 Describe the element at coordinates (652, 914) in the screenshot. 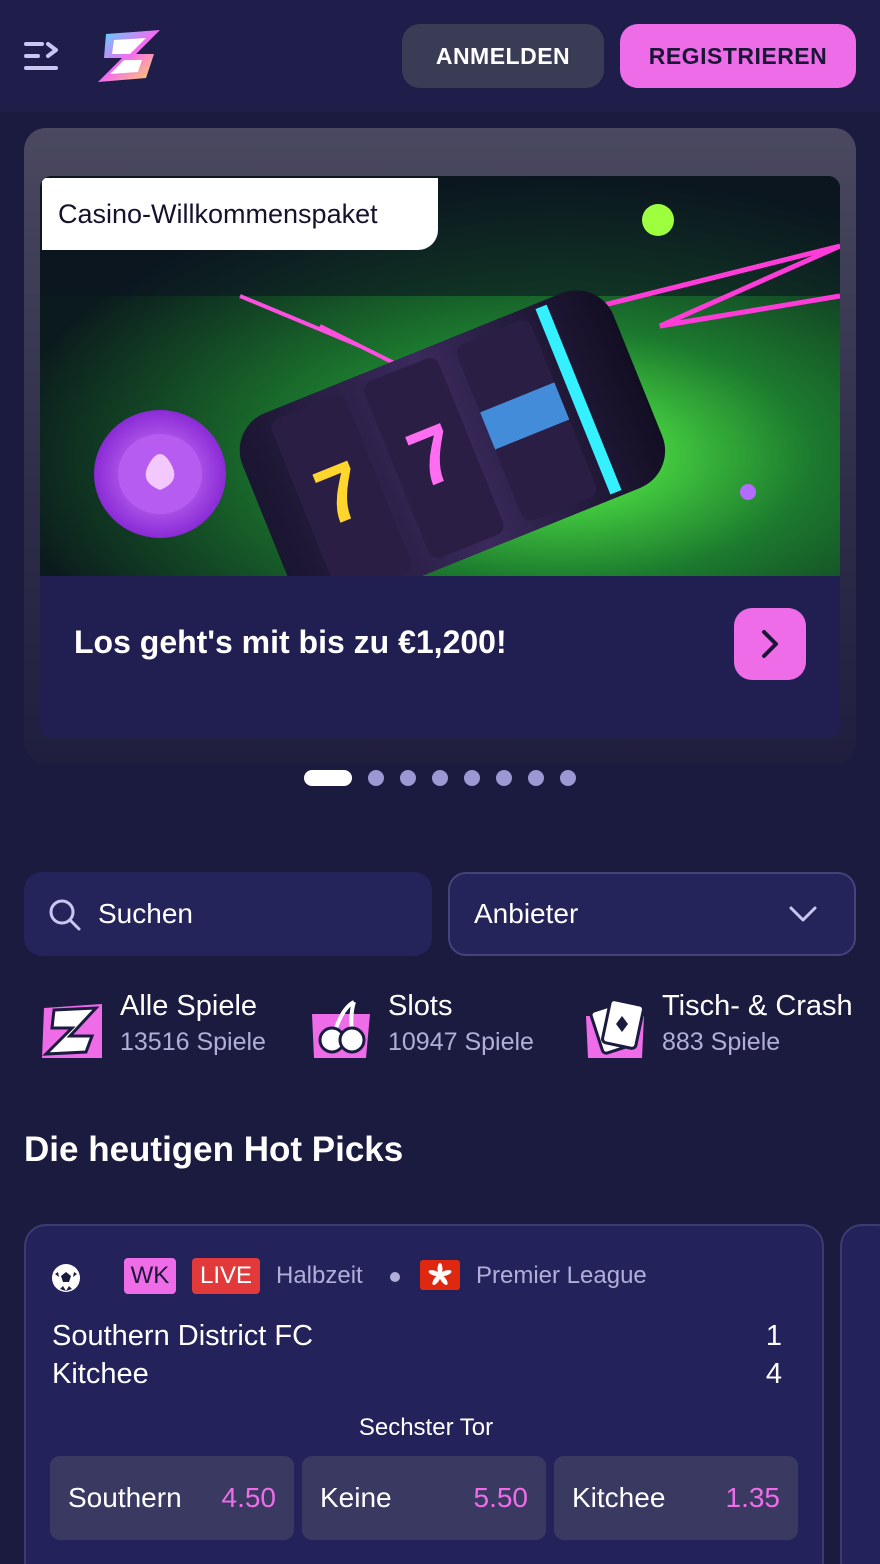

I see `provider-dropdown: Anbieter` at that location.